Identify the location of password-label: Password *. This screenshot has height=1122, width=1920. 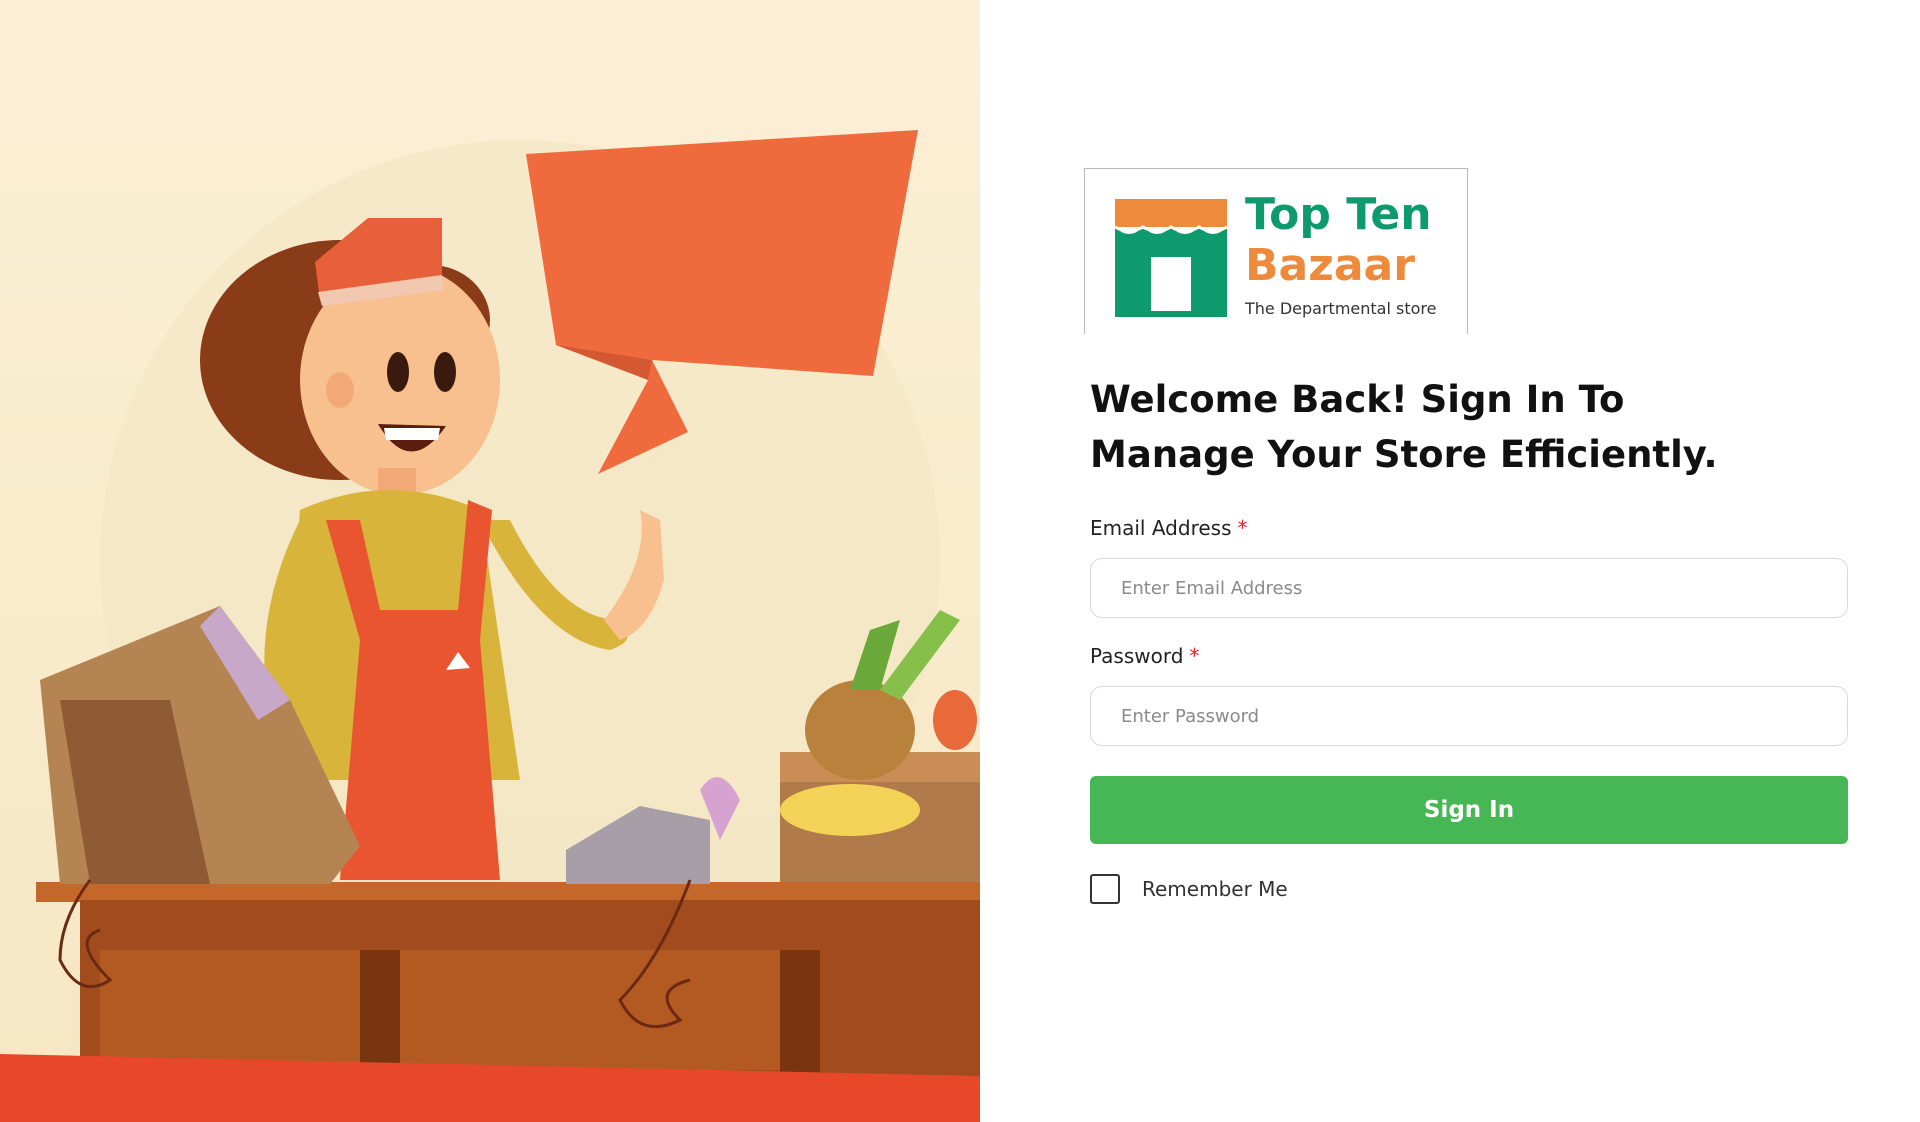
(1144, 656).